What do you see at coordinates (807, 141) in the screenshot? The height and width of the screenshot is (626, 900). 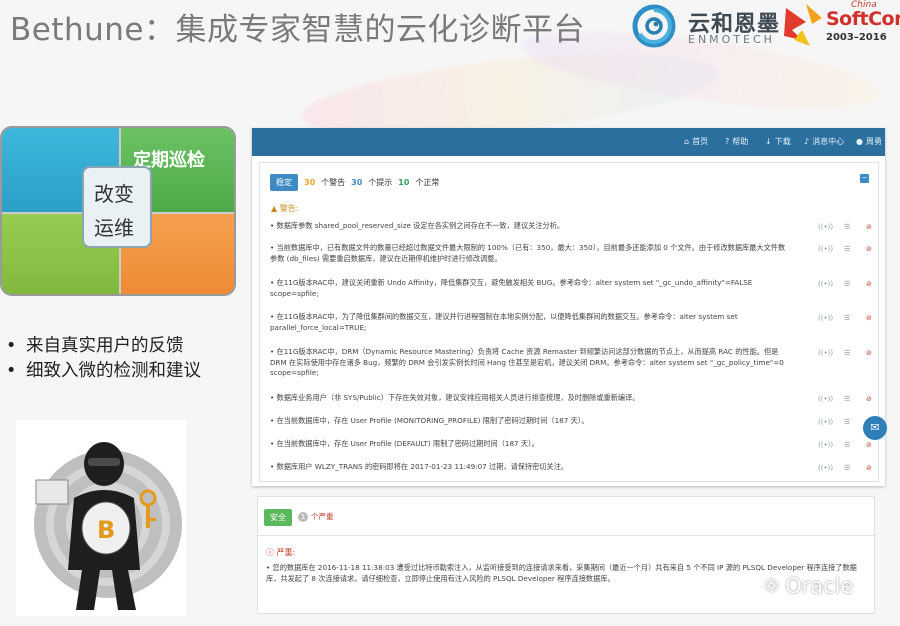 I see `bell-icon: ♪` at bounding box center [807, 141].